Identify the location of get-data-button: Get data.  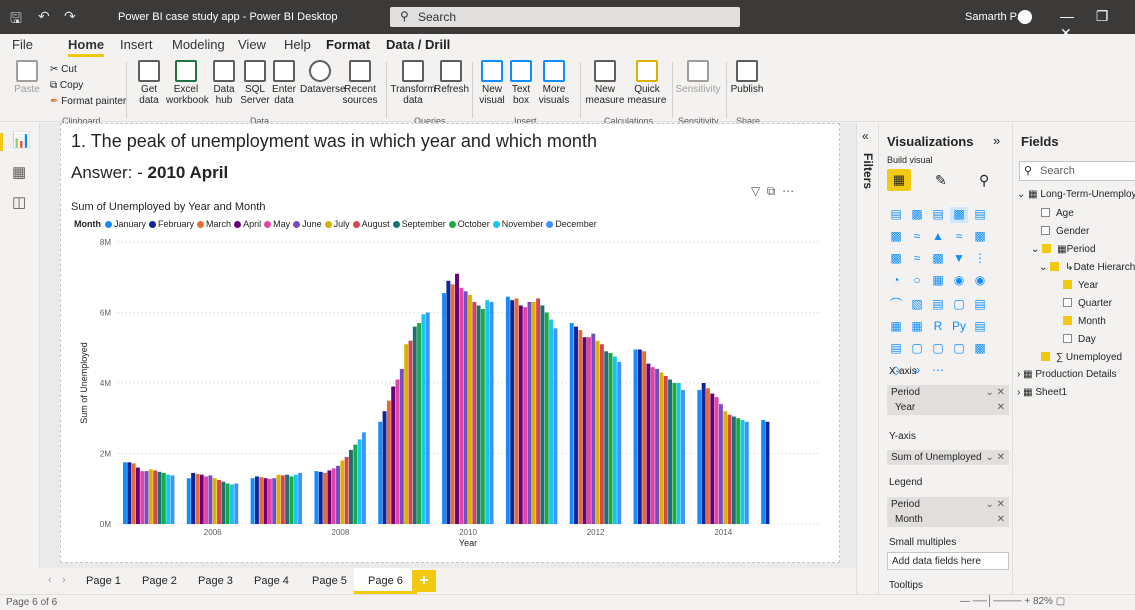
(149, 83).